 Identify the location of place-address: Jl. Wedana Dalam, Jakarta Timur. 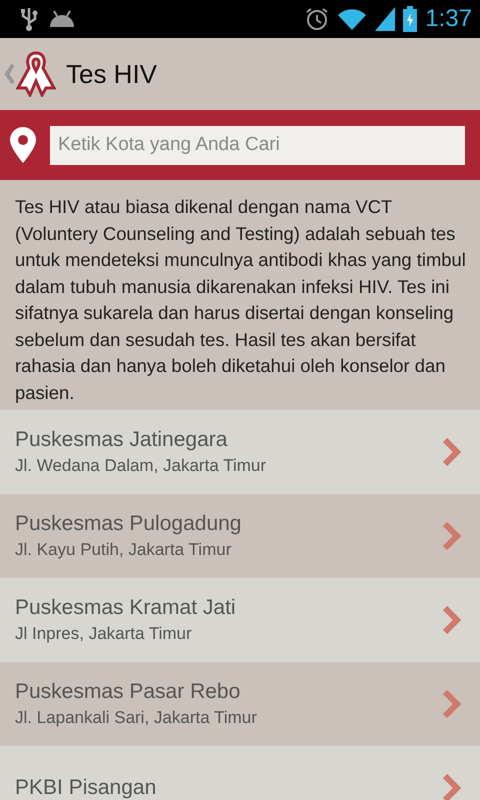
(140, 466).